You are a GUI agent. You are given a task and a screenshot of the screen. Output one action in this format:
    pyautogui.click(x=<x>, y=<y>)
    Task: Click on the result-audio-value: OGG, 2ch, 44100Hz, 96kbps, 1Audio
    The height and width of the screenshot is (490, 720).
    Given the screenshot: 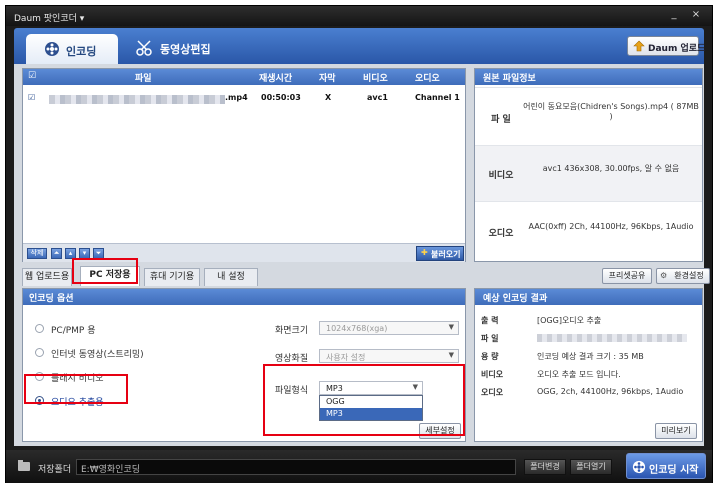 What is the action you would take?
    pyautogui.click(x=610, y=391)
    